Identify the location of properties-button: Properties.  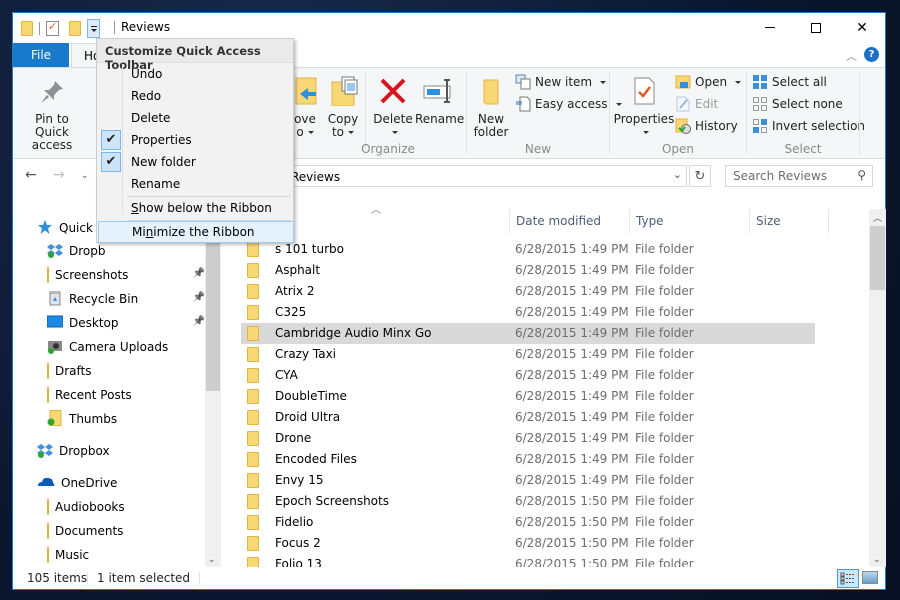
(644, 107).